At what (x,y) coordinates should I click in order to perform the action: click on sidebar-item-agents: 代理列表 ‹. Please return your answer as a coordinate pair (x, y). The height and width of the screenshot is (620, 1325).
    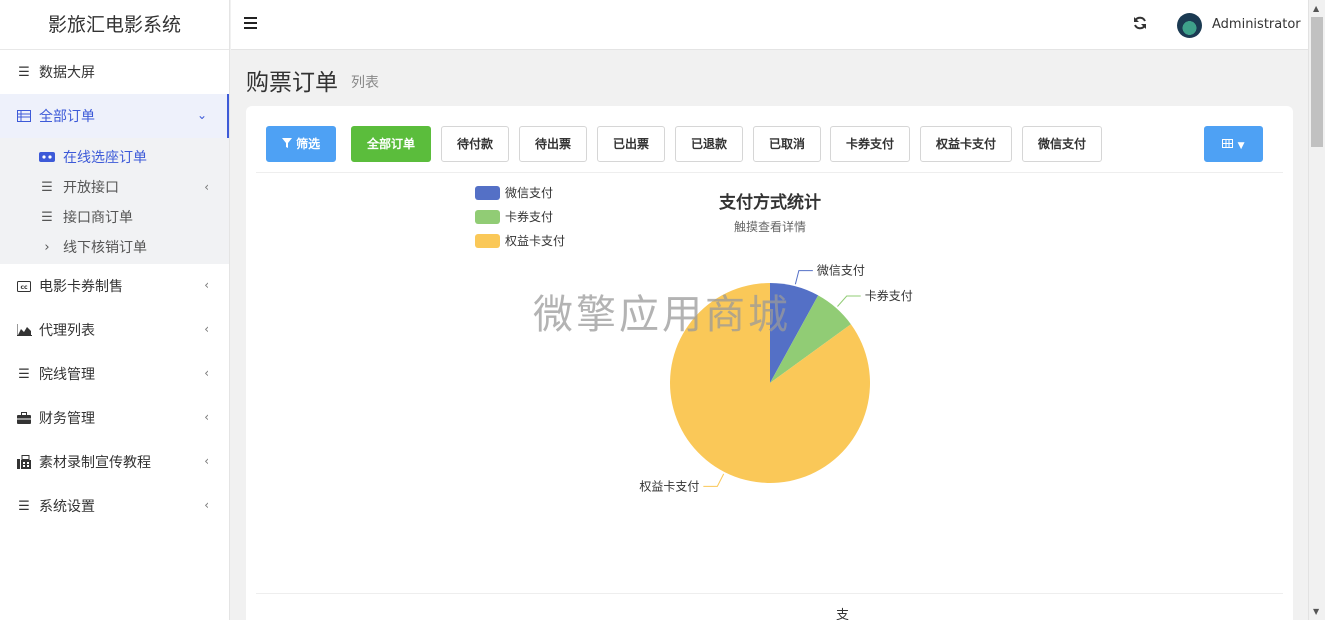
    Looking at the image, I should click on (114, 330).